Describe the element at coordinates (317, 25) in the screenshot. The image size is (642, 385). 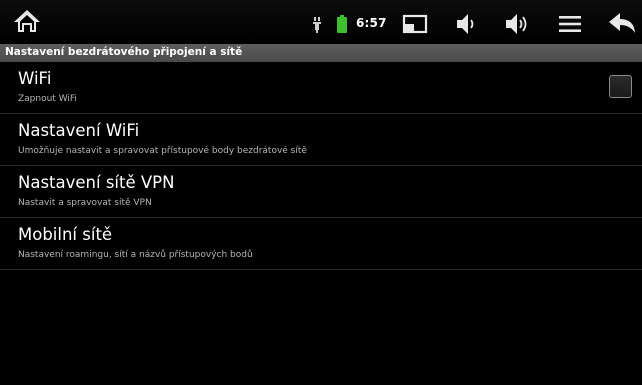
I see `usb-icon` at that location.